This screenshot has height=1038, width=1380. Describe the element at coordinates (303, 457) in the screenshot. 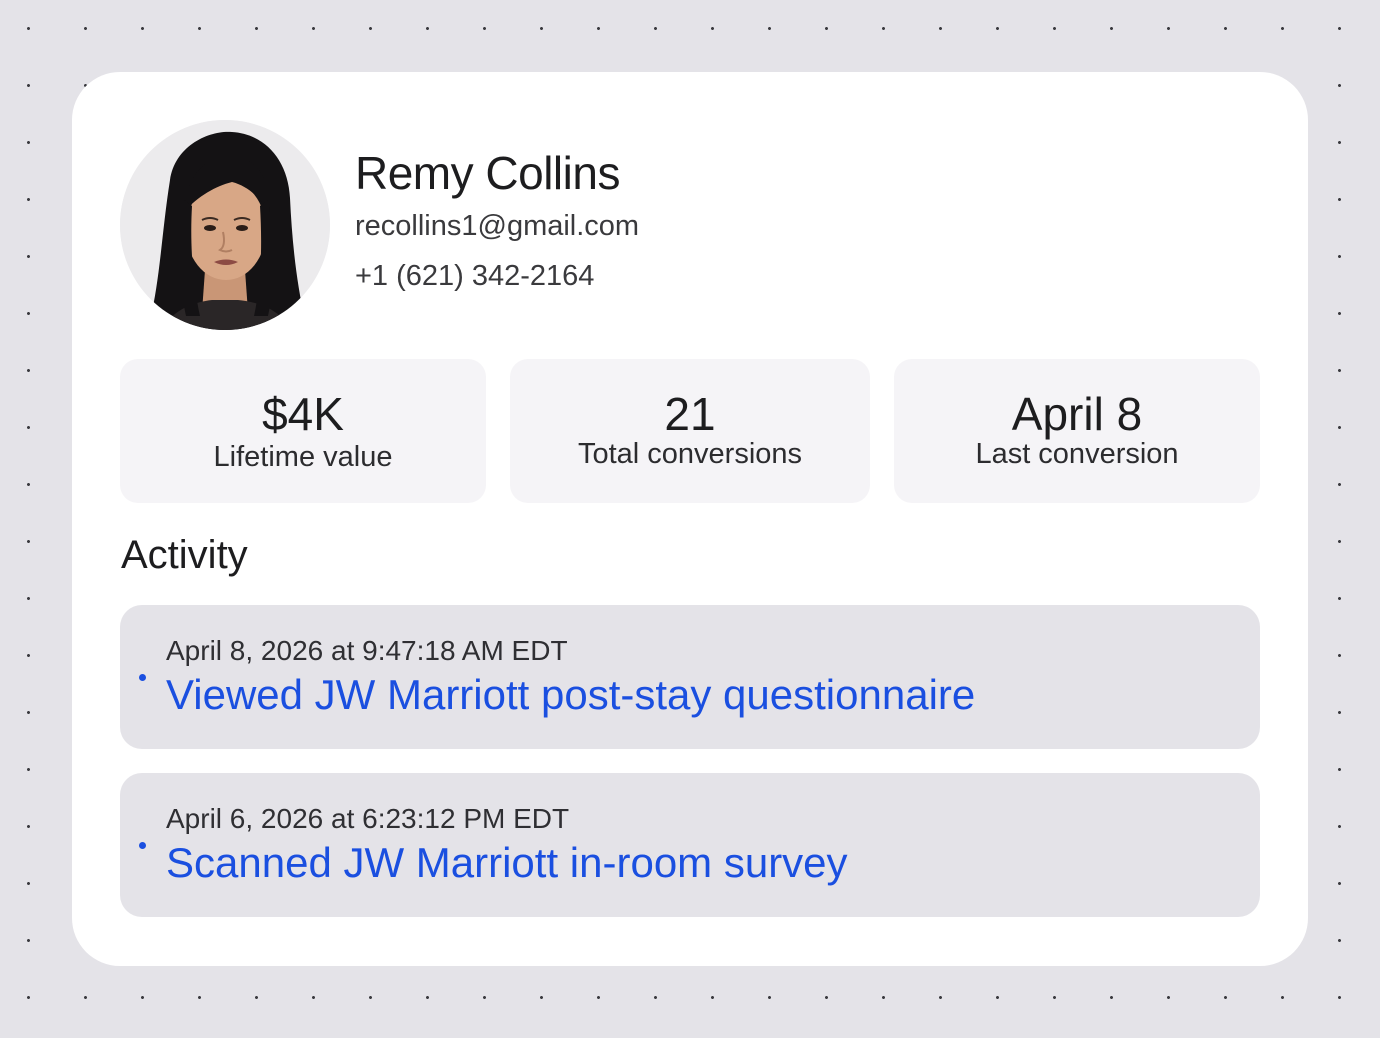

I see `stat-label: Lifetime value` at that location.